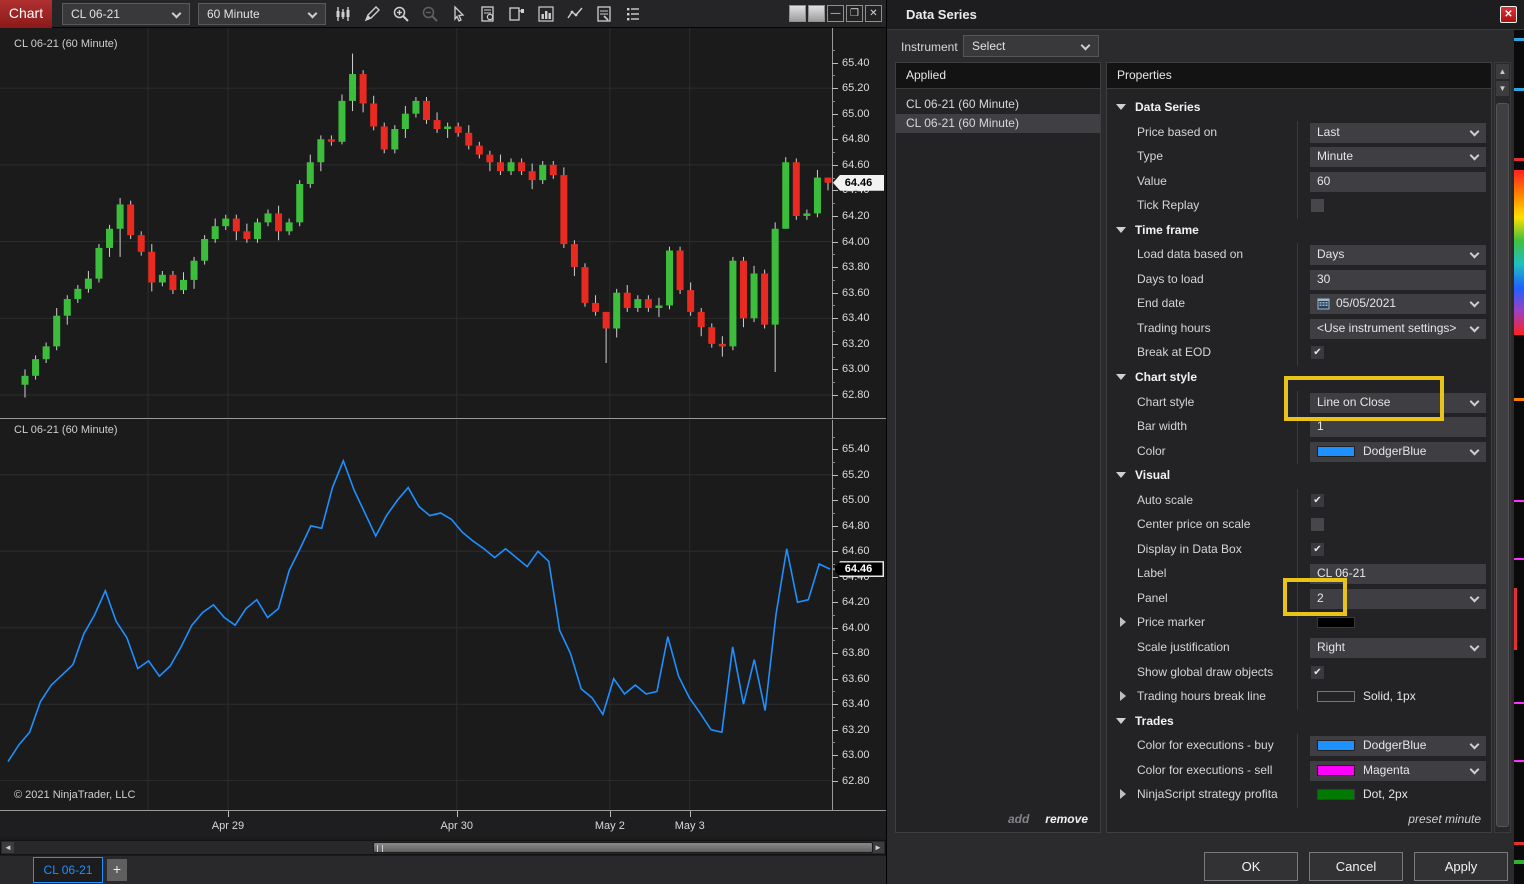 The width and height of the screenshot is (1524, 884). Describe the element at coordinates (1299, 354) in the screenshot. I see `property-row-break-at-eod: Break at EOD ✔` at that location.